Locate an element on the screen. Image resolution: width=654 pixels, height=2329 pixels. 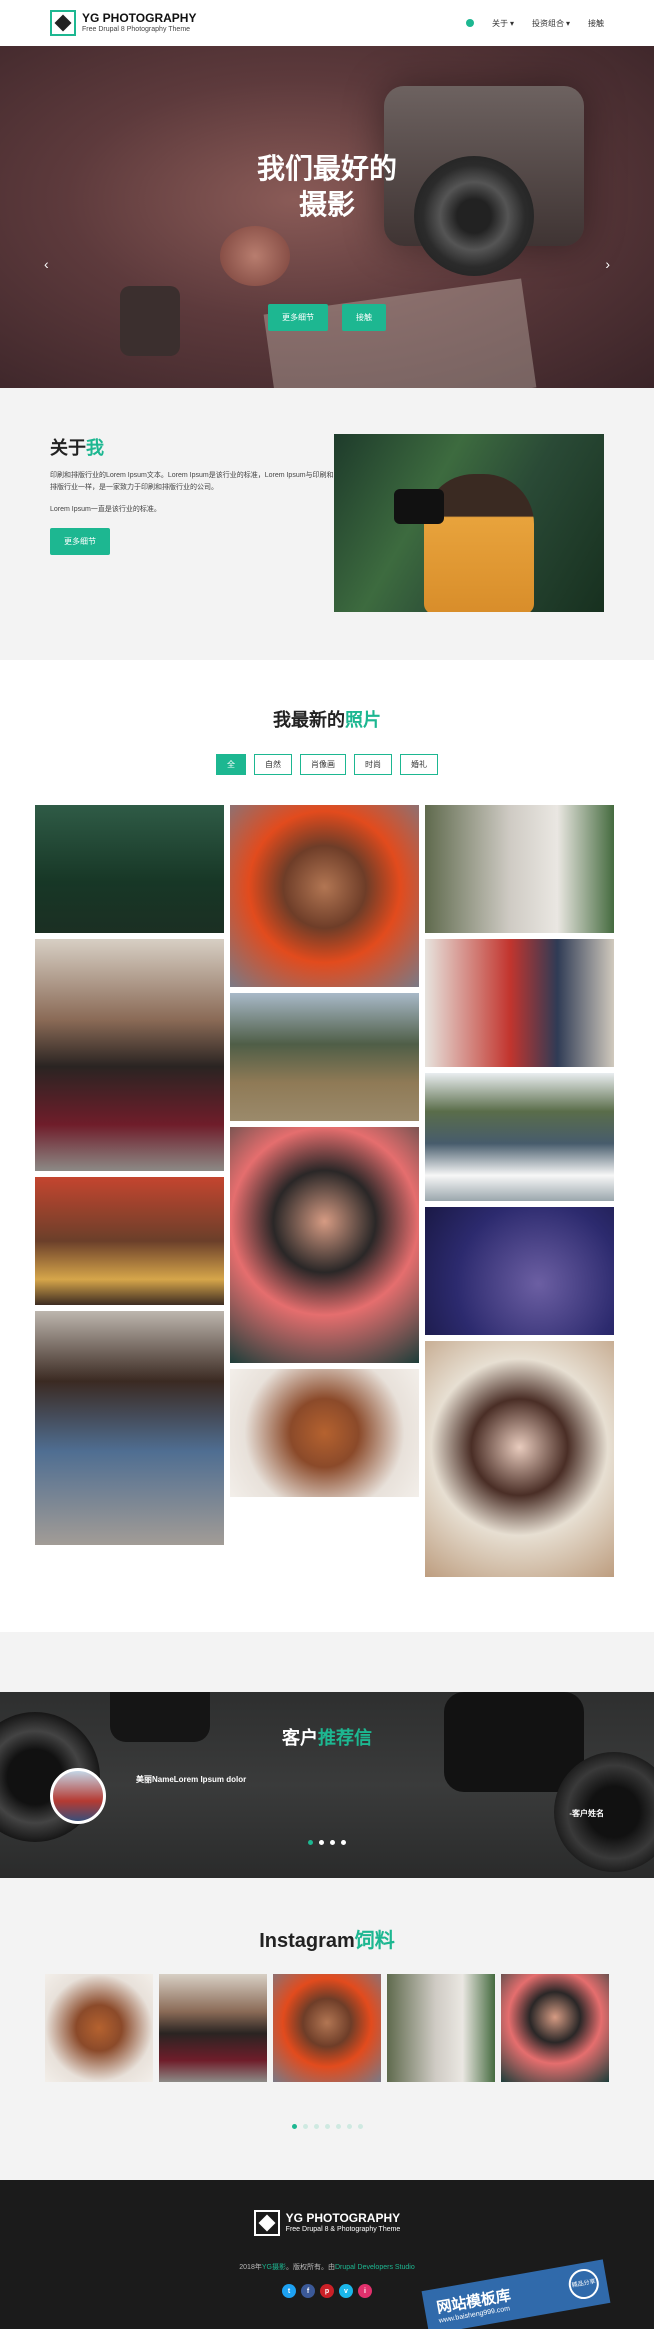
nav-item-contact: 接触 is located at coordinates (596, 23).